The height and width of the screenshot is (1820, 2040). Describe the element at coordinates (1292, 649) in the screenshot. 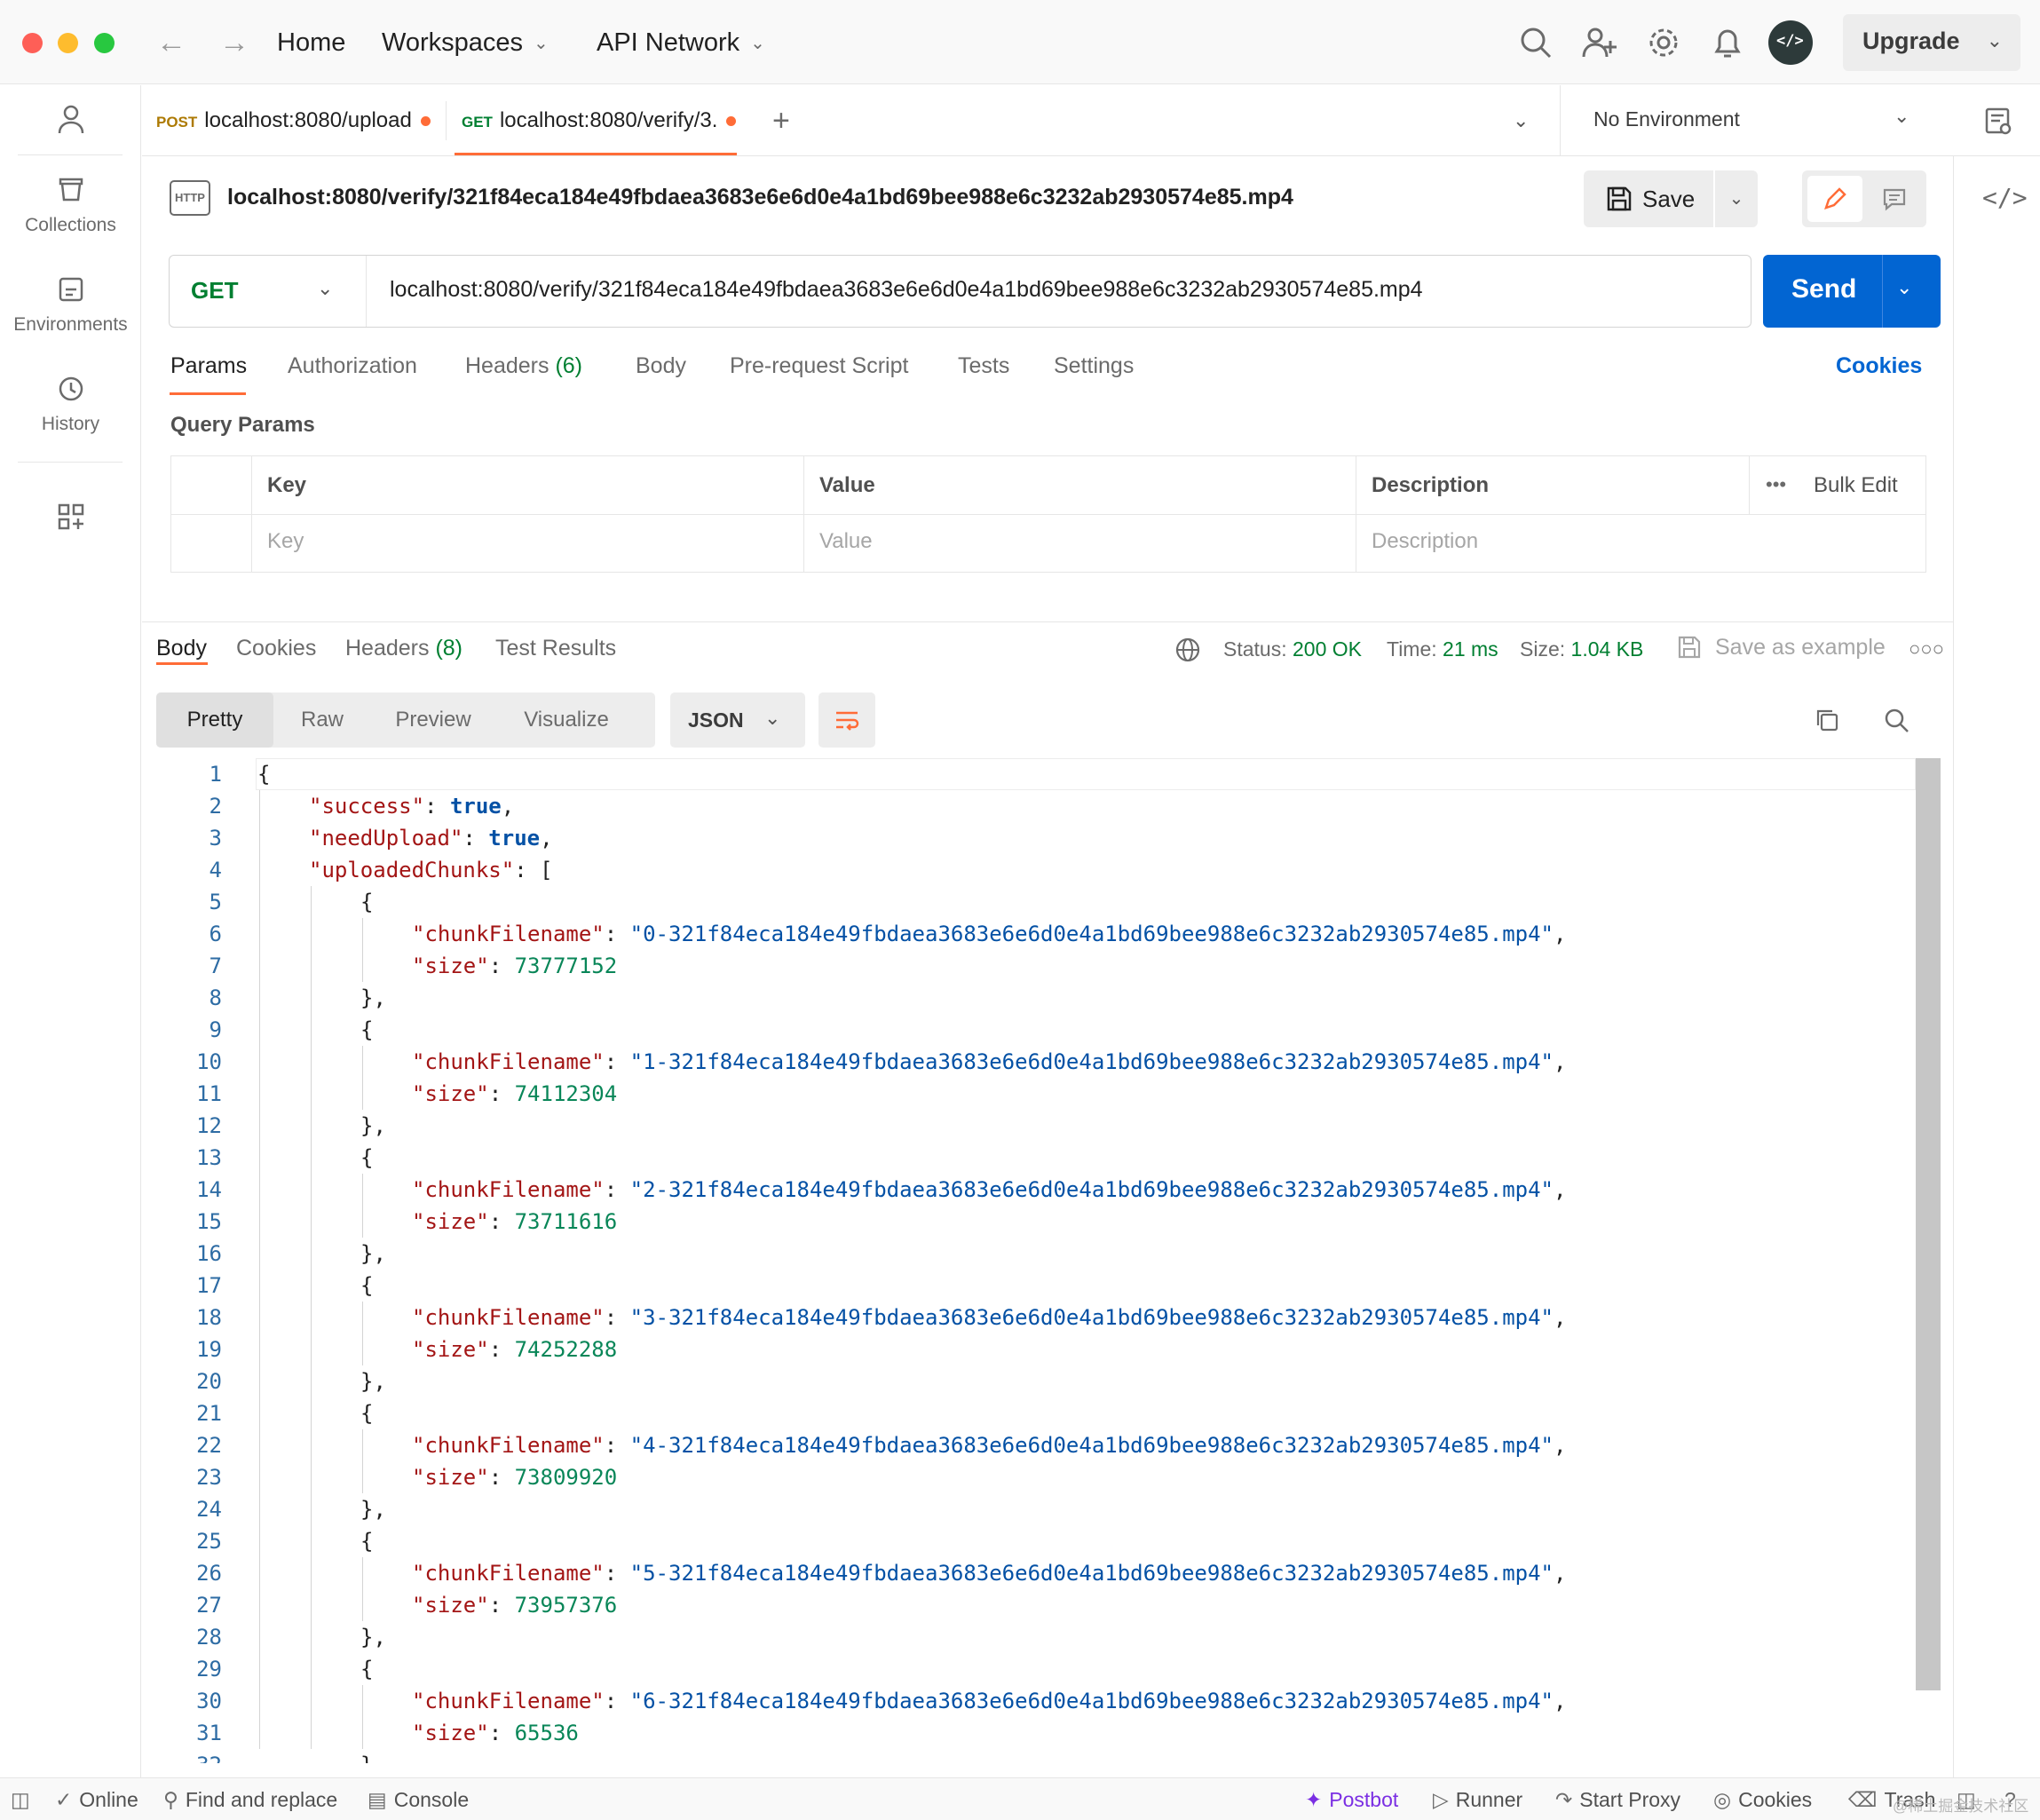

I see `response-status: Status: 200 OK` at that location.